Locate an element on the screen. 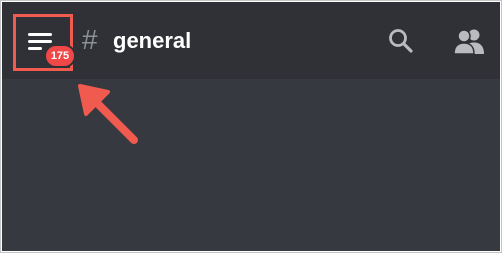 The height and width of the screenshot is (253, 502). annotation-arrow is located at coordinates (108, 114).